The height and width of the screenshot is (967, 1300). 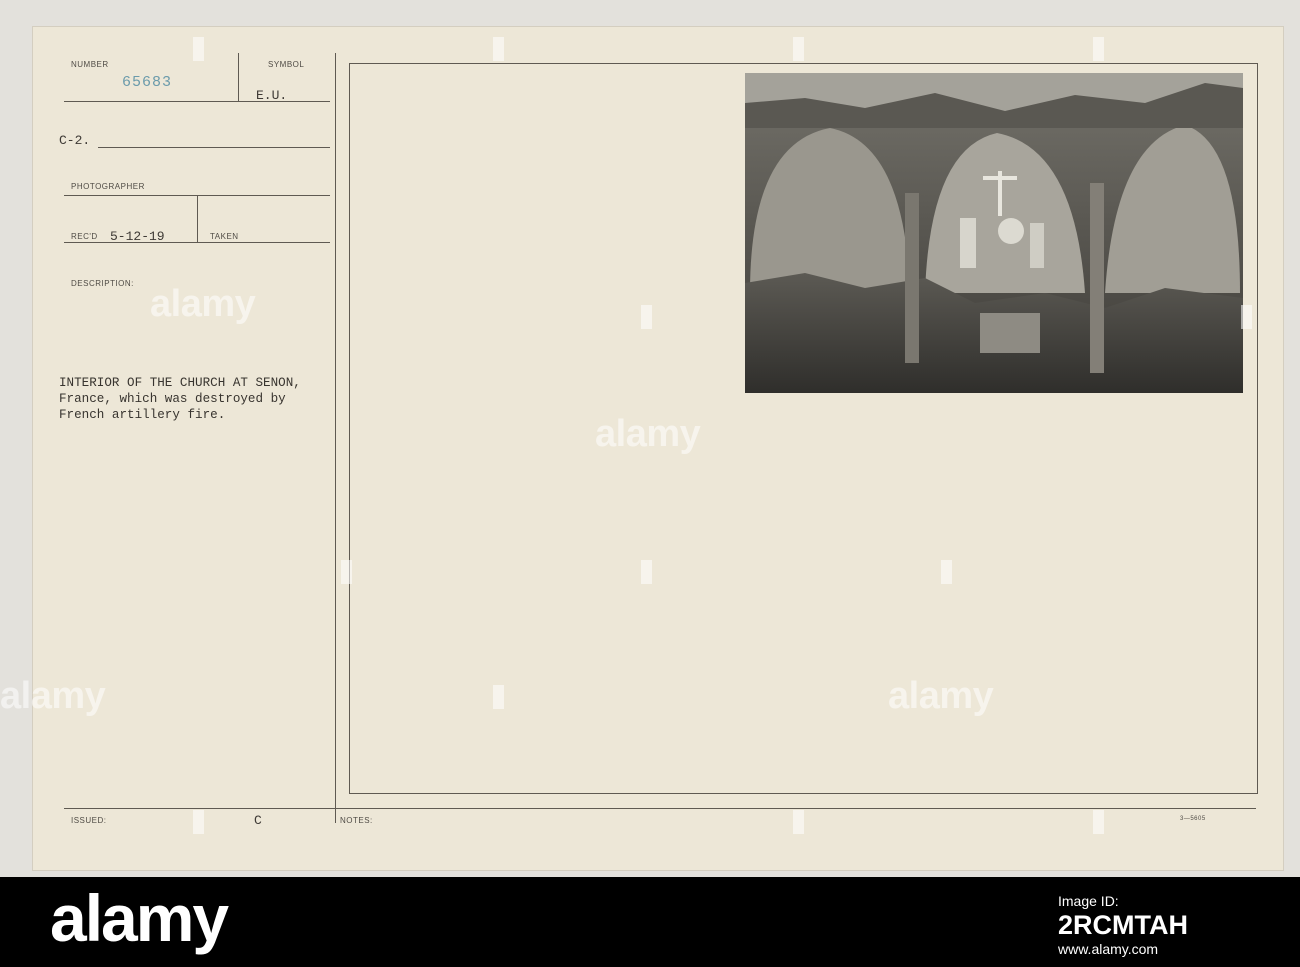 What do you see at coordinates (84, 236) in the screenshot?
I see `recd-label: REC'D` at bounding box center [84, 236].